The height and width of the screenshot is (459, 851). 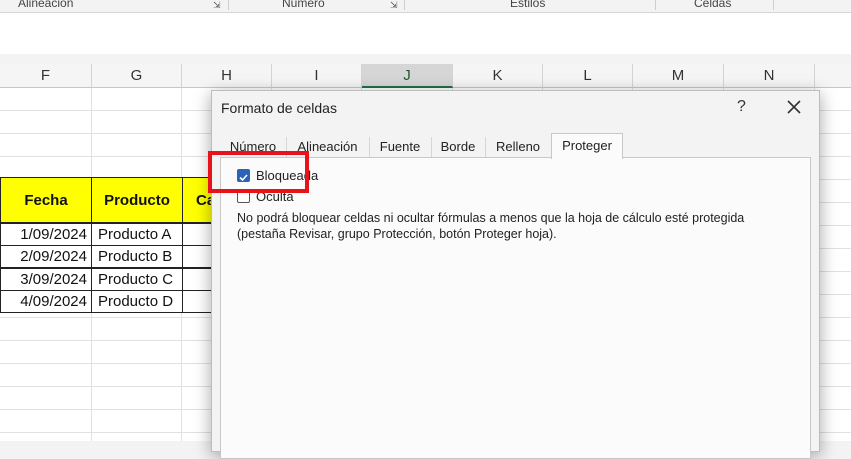 What do you see at coordinates (400, 147) in the screenshot?
I see `tab-fuente: Fuente` at bounding box center [400, 147].